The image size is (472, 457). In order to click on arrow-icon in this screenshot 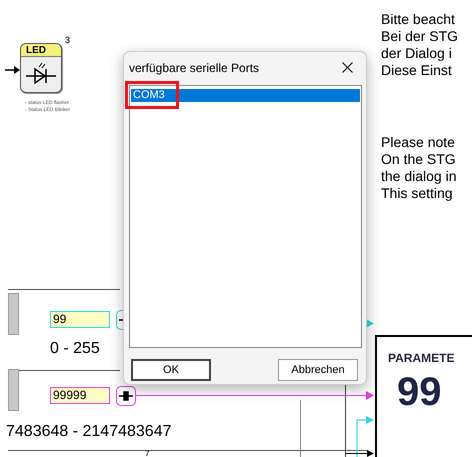, I will do `click(365, 395)`.